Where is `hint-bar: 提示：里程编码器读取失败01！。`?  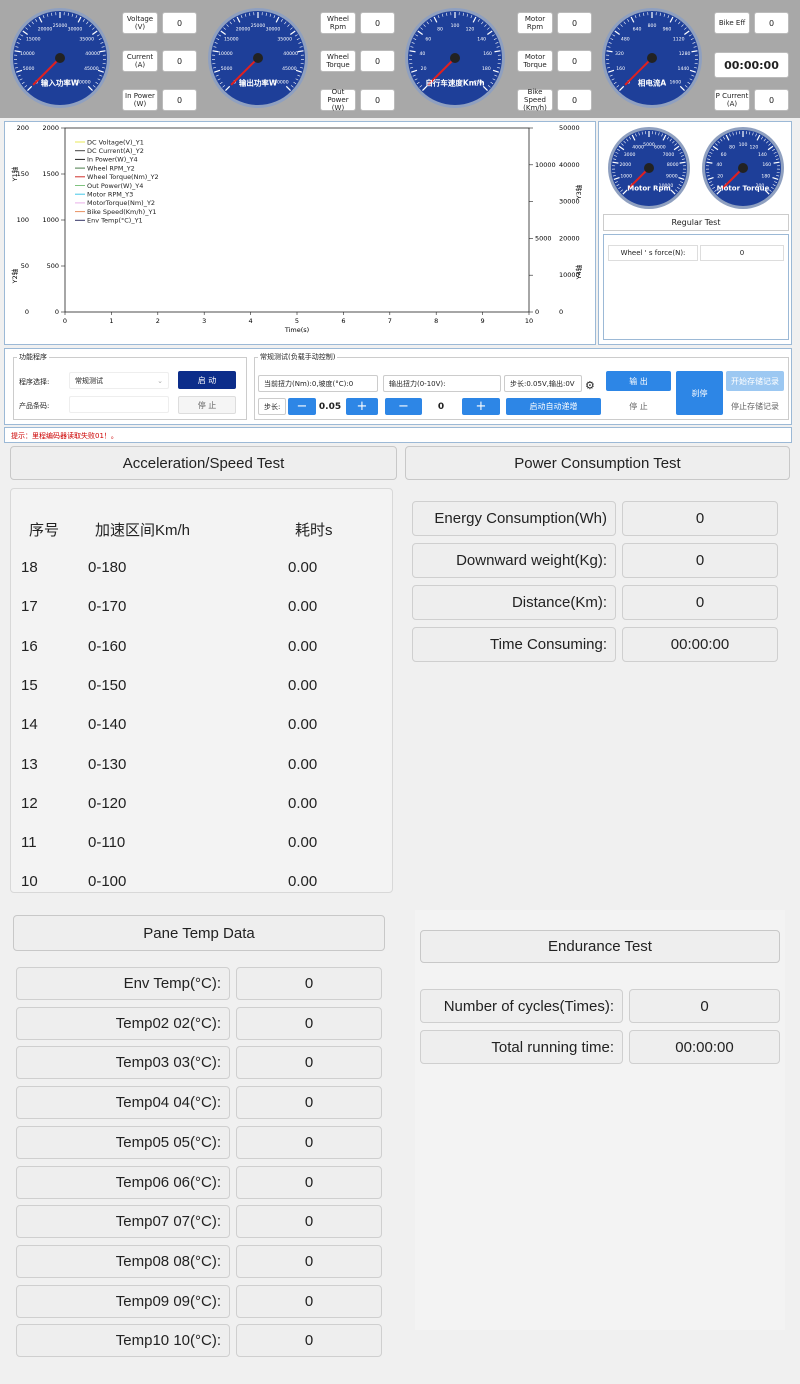 hint-bar: 提示：里程编码器读取失败01！。 is located at coordinates (398, 435).